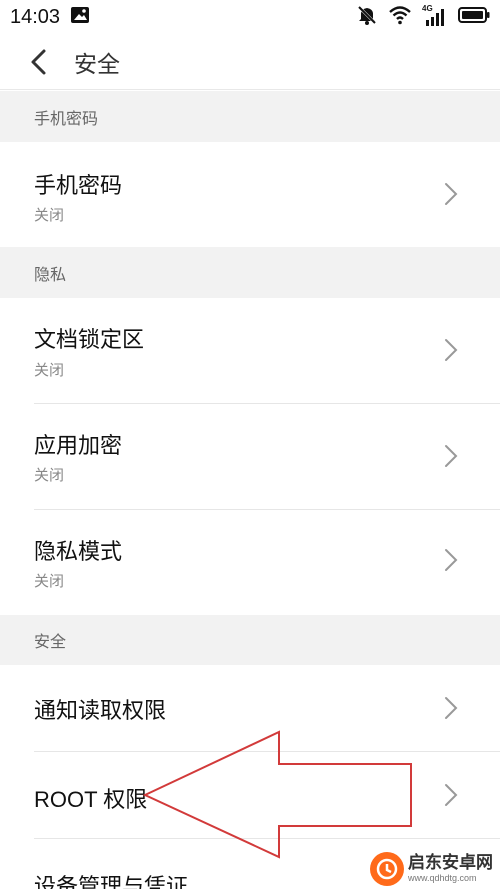  Describe the element at coordinates (50, 274) in the screenshot. I see `section-header-label: 隐私` at that location.